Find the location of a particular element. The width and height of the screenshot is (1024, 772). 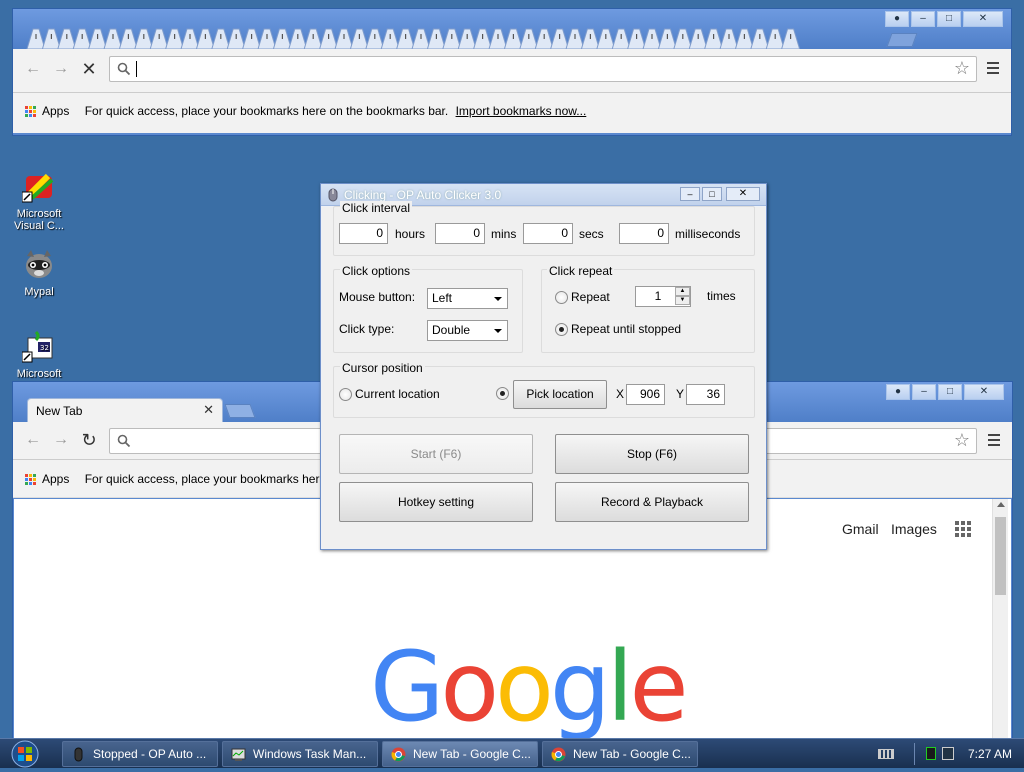

collapsed-tabs is located at coordinates (418, 38).